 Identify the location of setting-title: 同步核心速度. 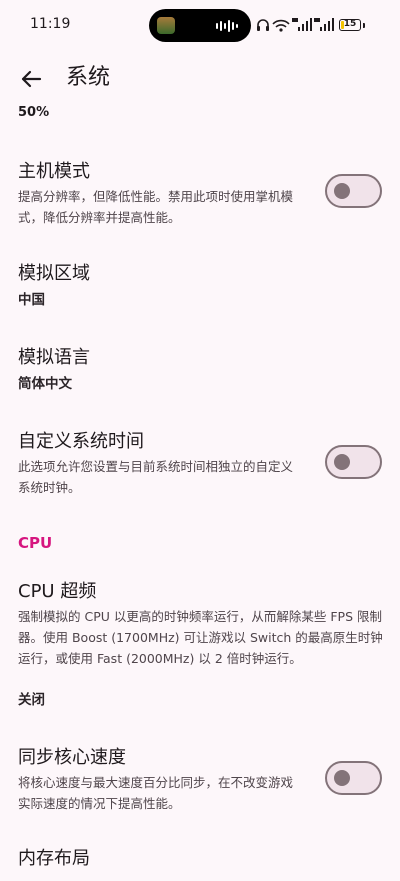
(72, 757).